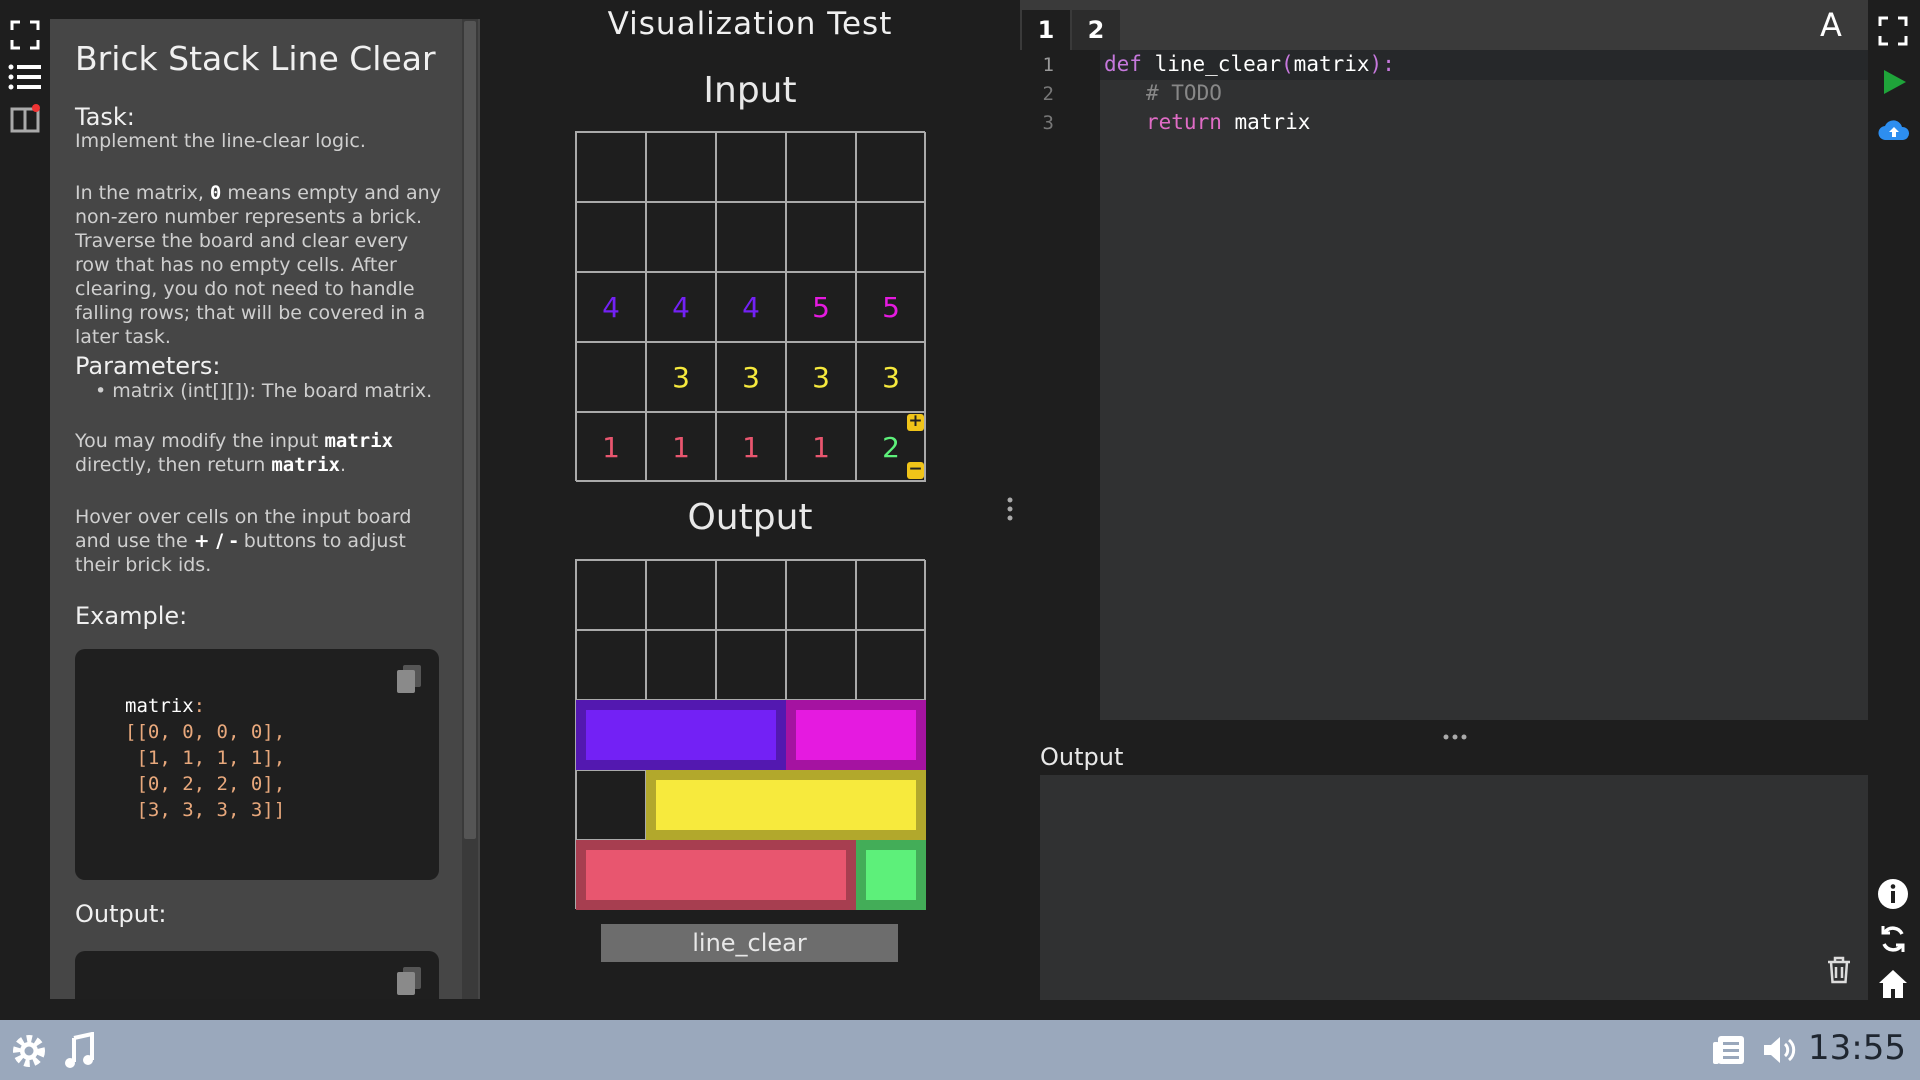  What do you see at coordinates (1893, 986) in the screenshot?
I see `home-icon` at bounding box center [1893, 986].